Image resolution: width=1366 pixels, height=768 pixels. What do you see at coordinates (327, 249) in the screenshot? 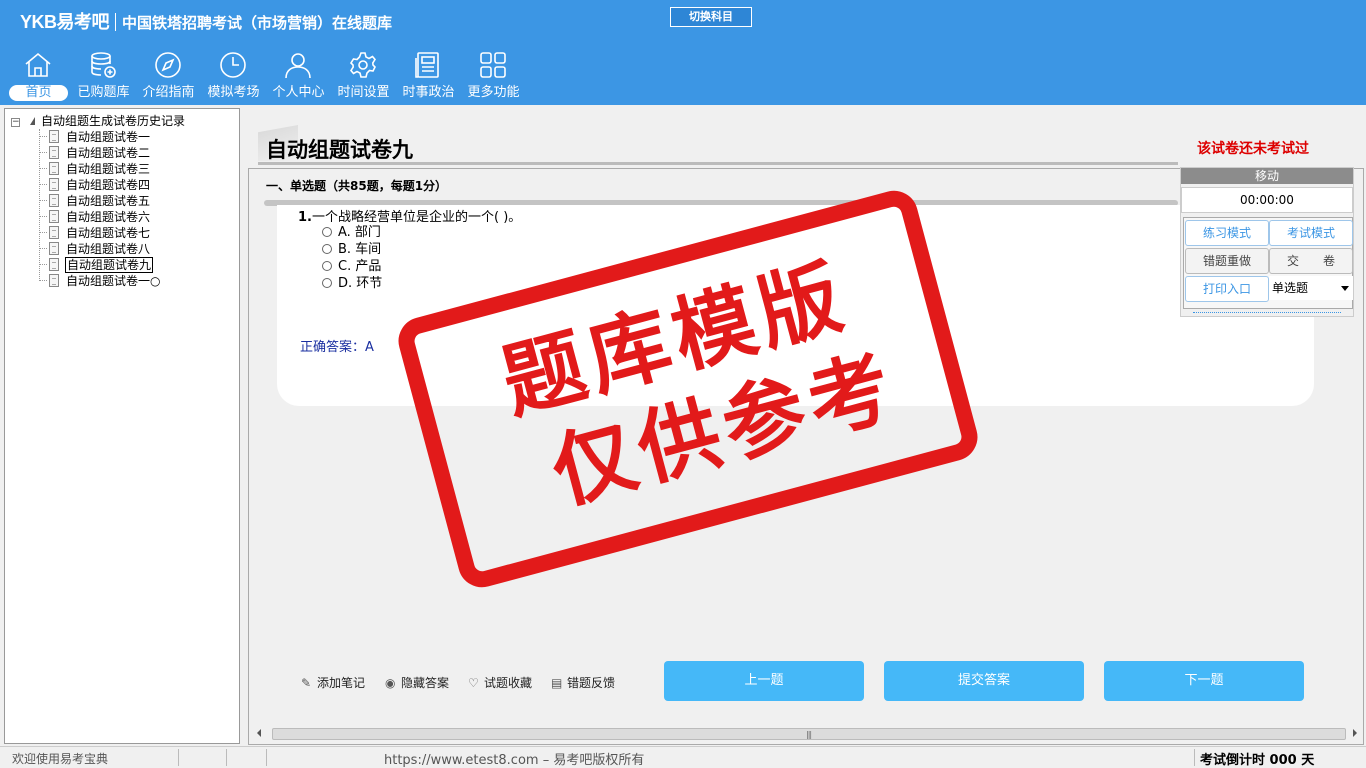
I see `radio-b` at bounding box center [327, 249].